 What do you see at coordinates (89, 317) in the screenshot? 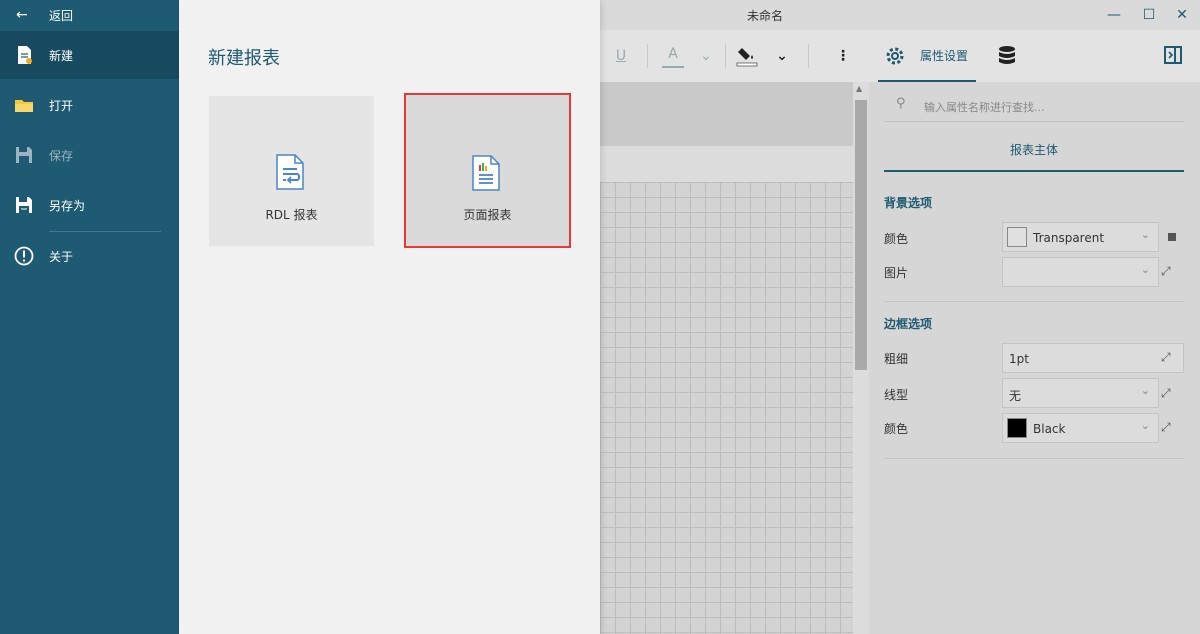
I see `file-menu-sidebar: ← 返回 新建 打开 保存 另存为 关于` at bounding box center [89, 317].